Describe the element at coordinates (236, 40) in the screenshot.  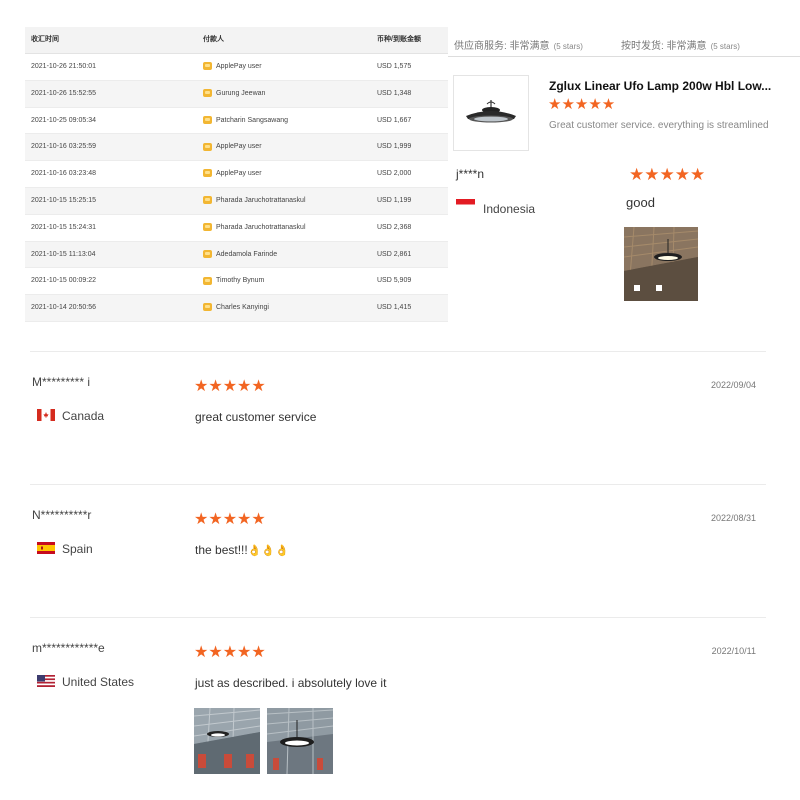
I see `table-header: 收汇时间 付款人 币种/到账金额` at that location.